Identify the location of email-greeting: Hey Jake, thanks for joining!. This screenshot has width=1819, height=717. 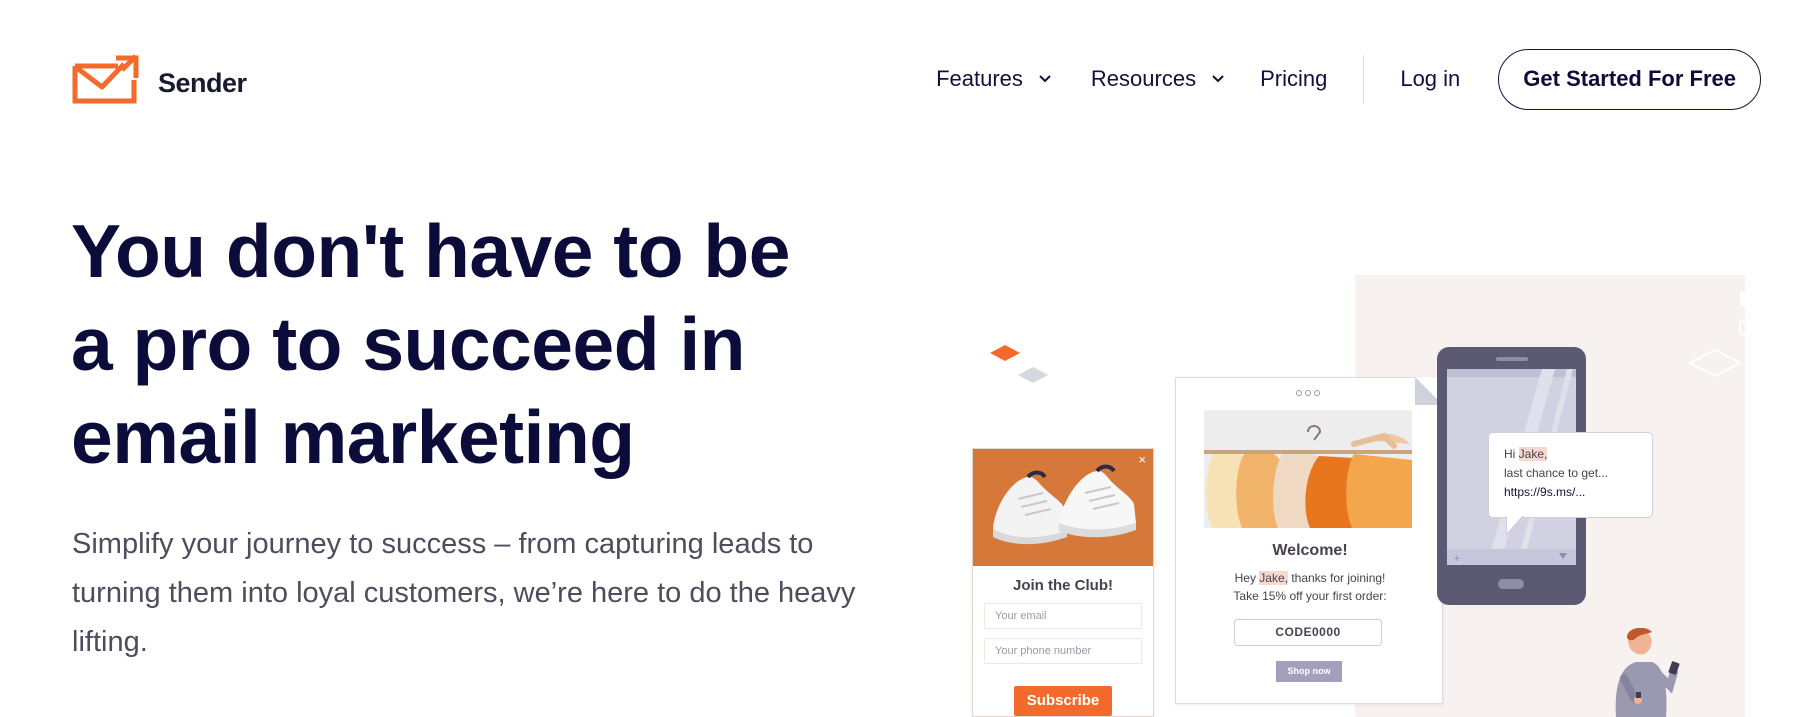
(1310, 578).